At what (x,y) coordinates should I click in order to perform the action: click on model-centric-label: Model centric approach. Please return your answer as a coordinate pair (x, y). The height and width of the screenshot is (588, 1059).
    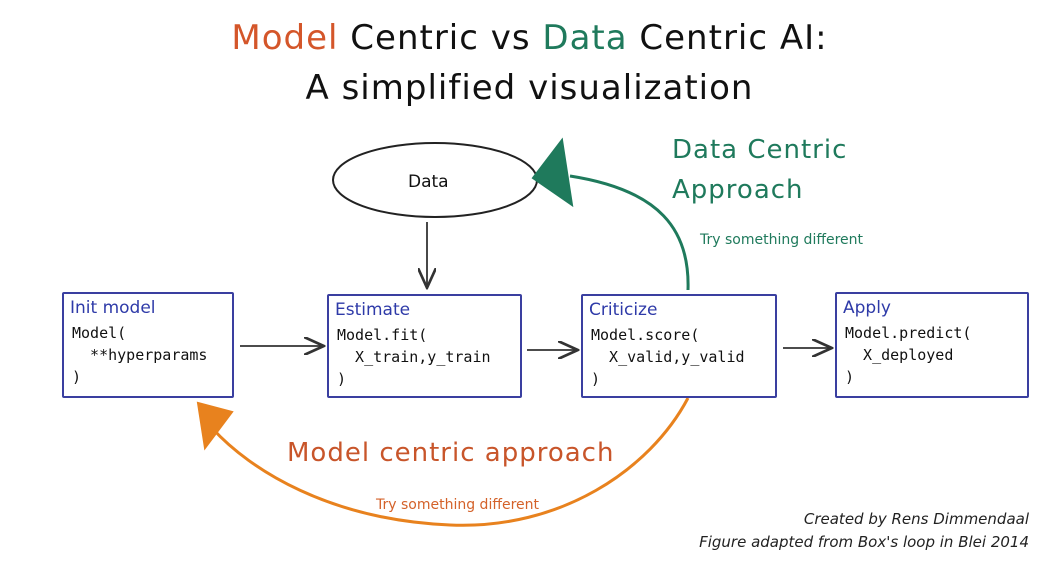
    Looking at the image, I should click on (451, 453).